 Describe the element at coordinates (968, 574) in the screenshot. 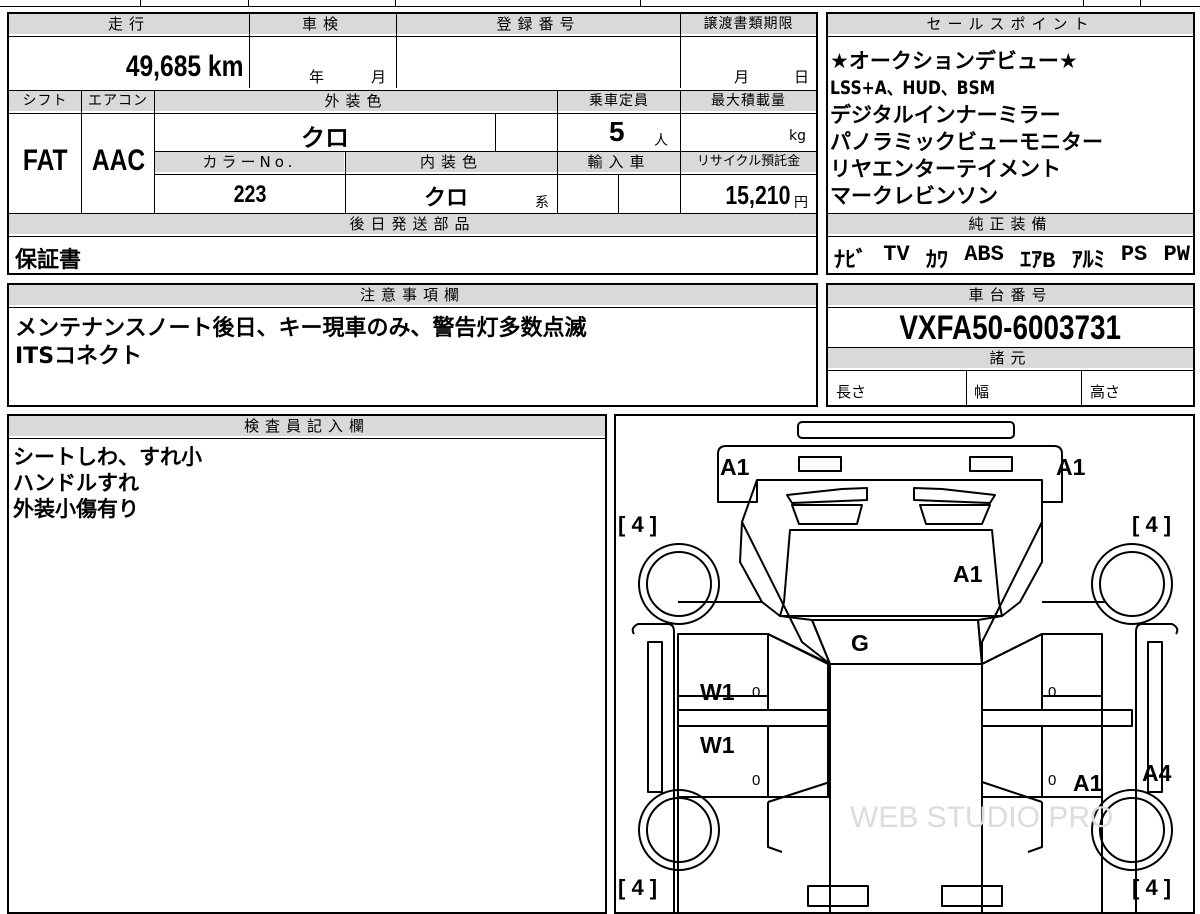

I see `mark-hood: A1` at that location.